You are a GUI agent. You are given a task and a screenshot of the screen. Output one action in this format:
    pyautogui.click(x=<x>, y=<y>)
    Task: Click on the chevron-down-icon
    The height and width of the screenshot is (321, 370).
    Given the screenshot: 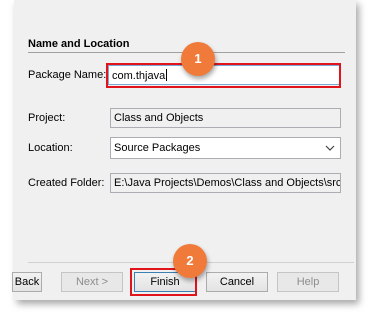 What is the action you would take?
    pyautogui.click(x=330, y=148)
    